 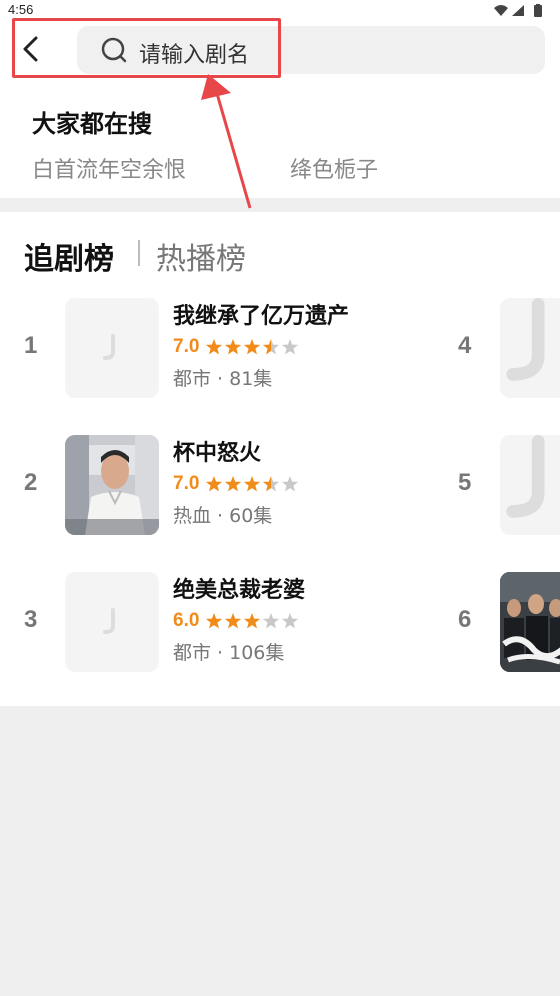 I want to click on ranking-item: 6, so click(x=280, y=622).